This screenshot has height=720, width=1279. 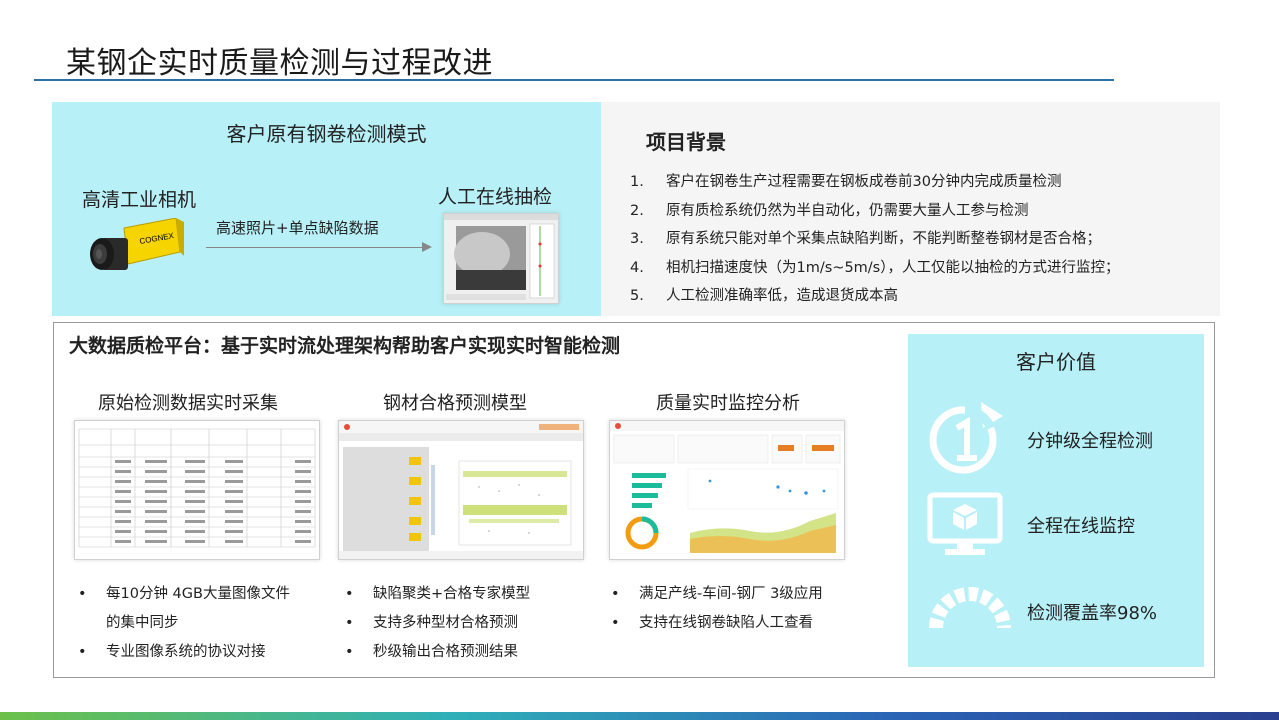 I want to click on model-bullets: • 缺陷聚类+合格专家模型 • 支持多种型材合格预测 • 秒级输出合格预测结果, so click(x=465, y=623).